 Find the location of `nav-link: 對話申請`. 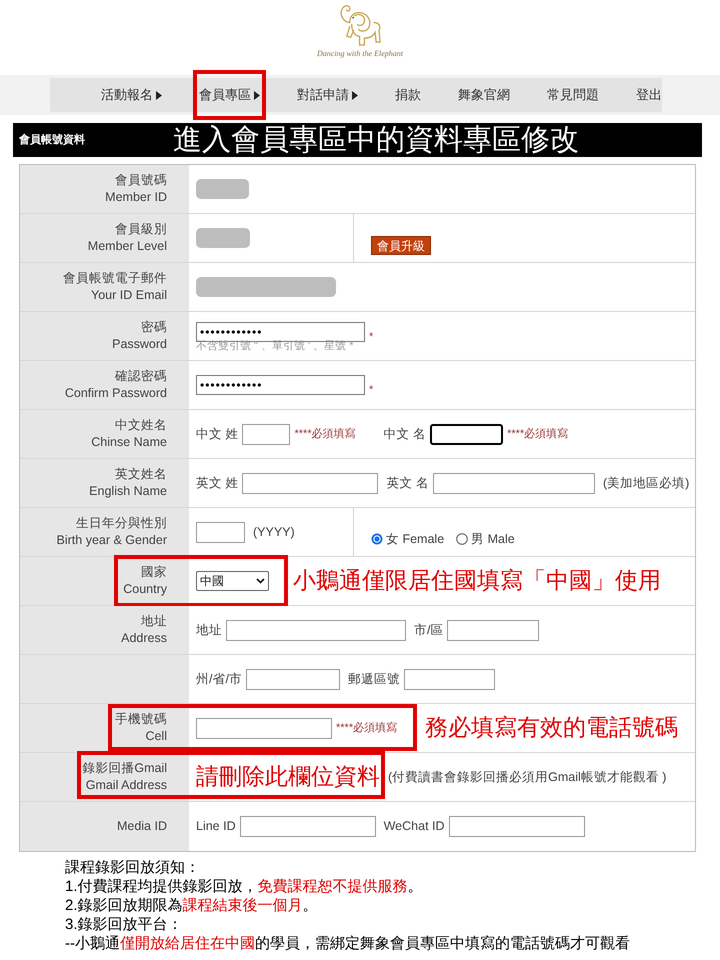

nav-link: 對話申請 is located at coordinates (327, 95).